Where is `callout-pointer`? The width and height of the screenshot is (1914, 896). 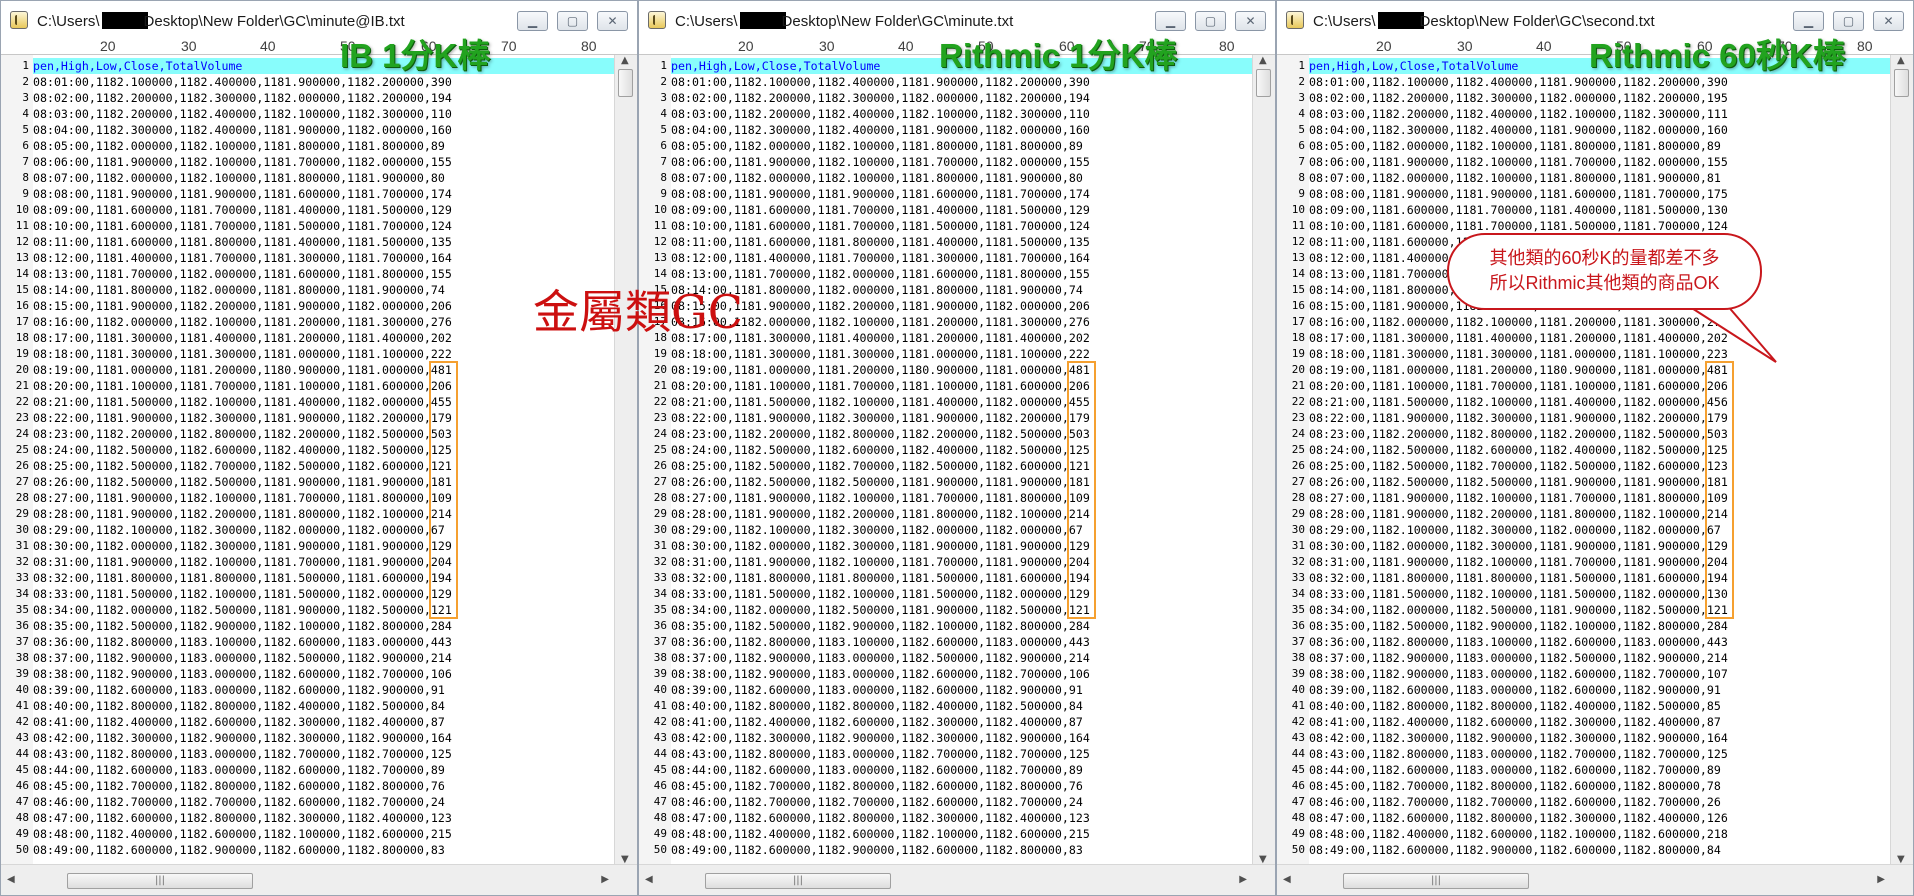
callout-pointer is located at coordinates (1729, 329).